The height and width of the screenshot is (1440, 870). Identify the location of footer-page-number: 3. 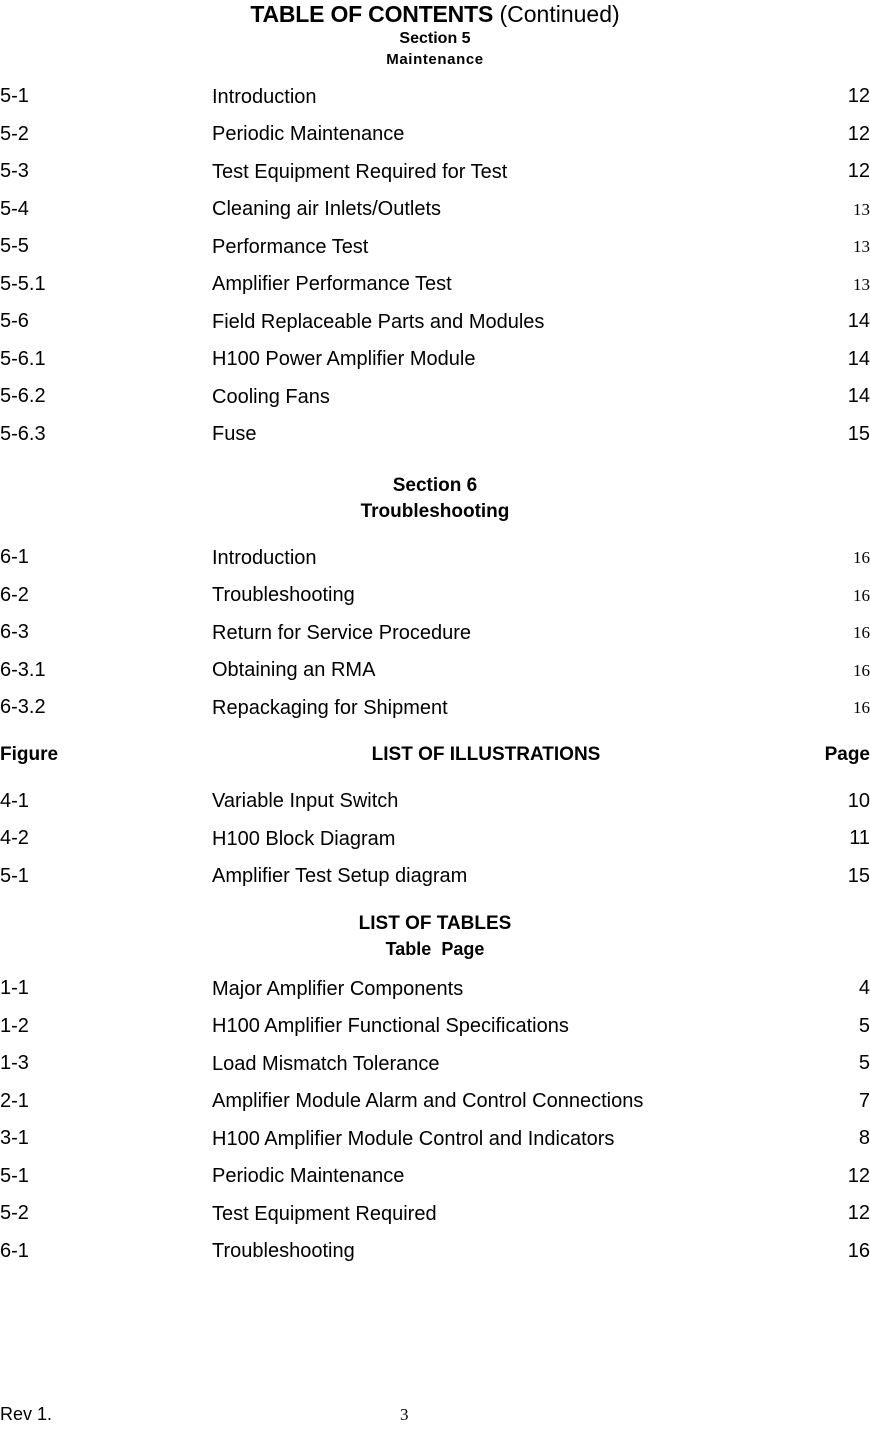
(404, 1414).